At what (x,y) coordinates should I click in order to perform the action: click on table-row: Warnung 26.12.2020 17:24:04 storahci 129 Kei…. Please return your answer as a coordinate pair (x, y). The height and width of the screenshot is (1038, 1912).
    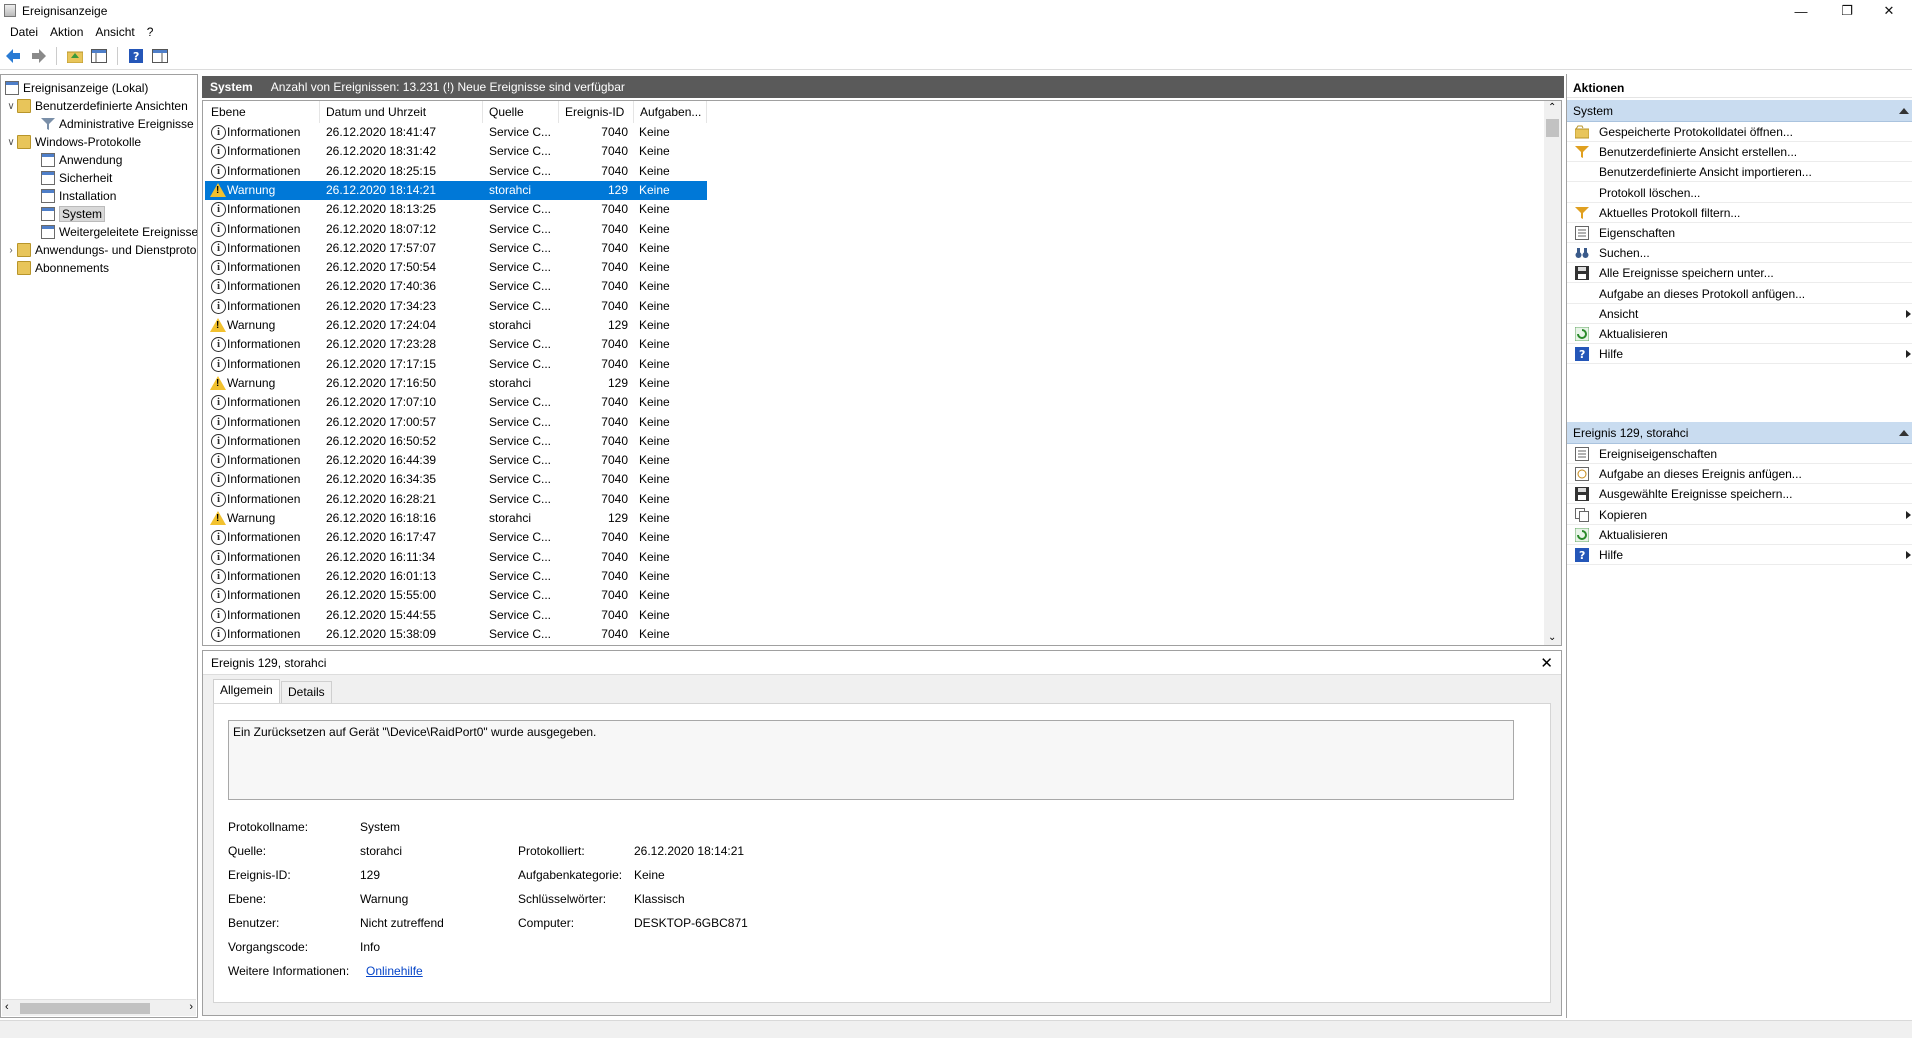
    Looking at the image, I should click on (456, 325).